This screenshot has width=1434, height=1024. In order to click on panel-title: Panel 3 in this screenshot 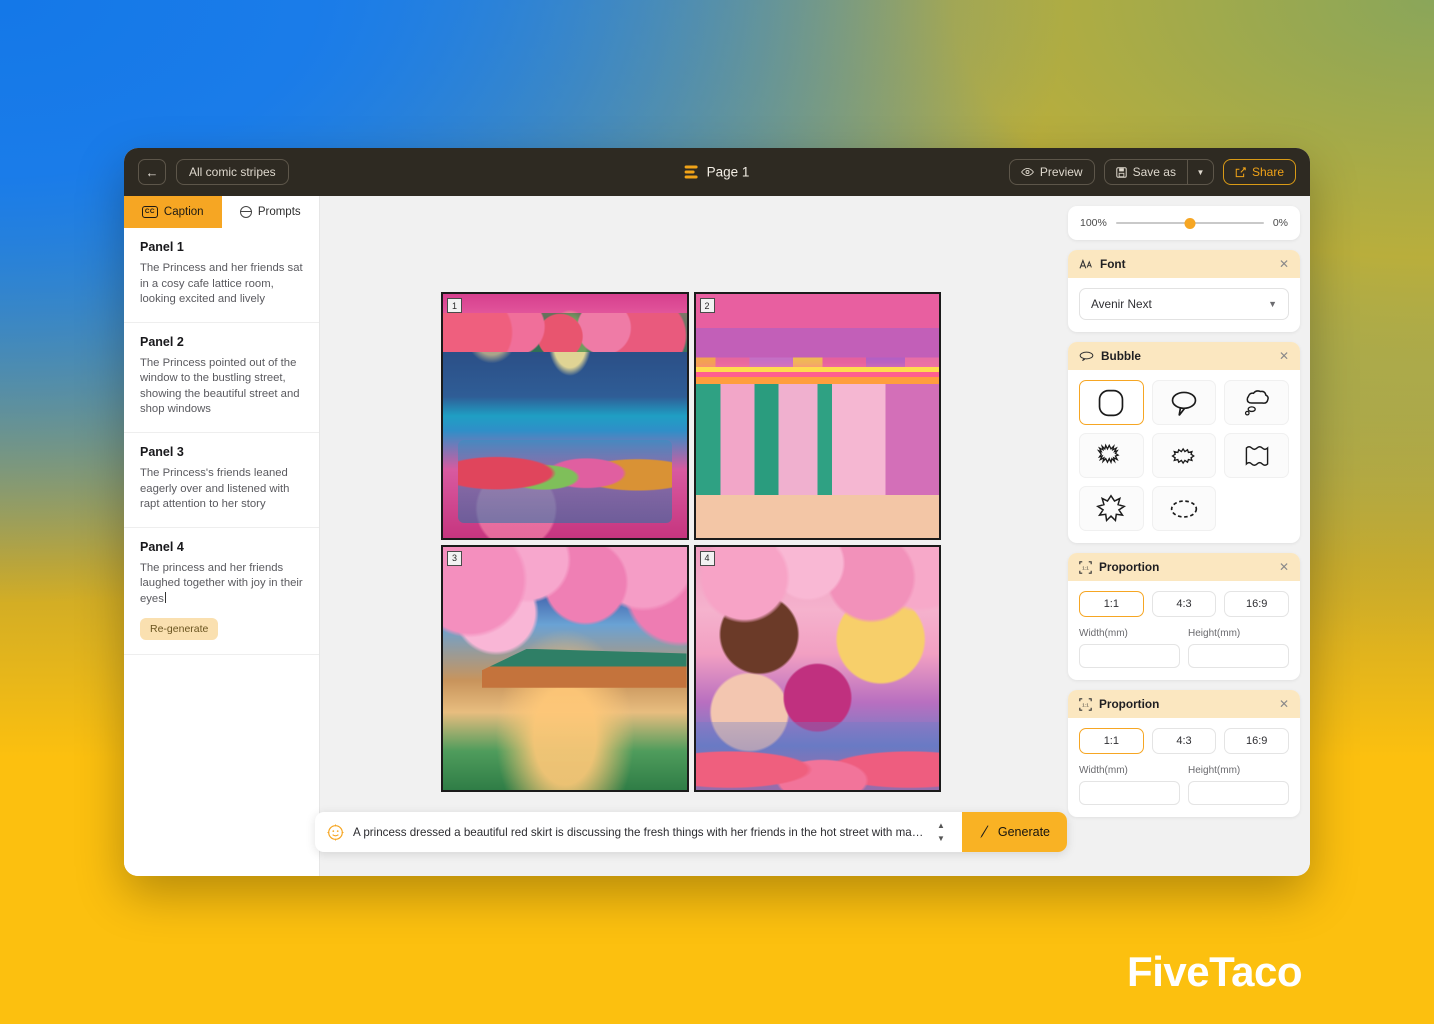, I will do `click(162, 452)`.